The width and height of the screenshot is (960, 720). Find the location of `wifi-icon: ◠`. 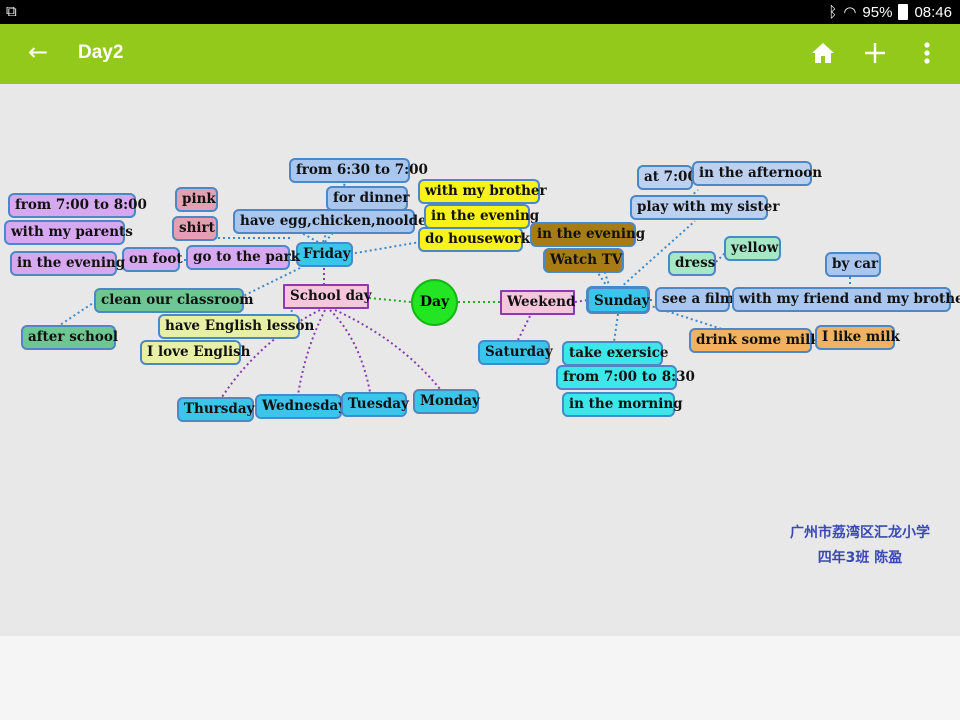

wifi-icon: ◠ is located at coordinates (850, 12).